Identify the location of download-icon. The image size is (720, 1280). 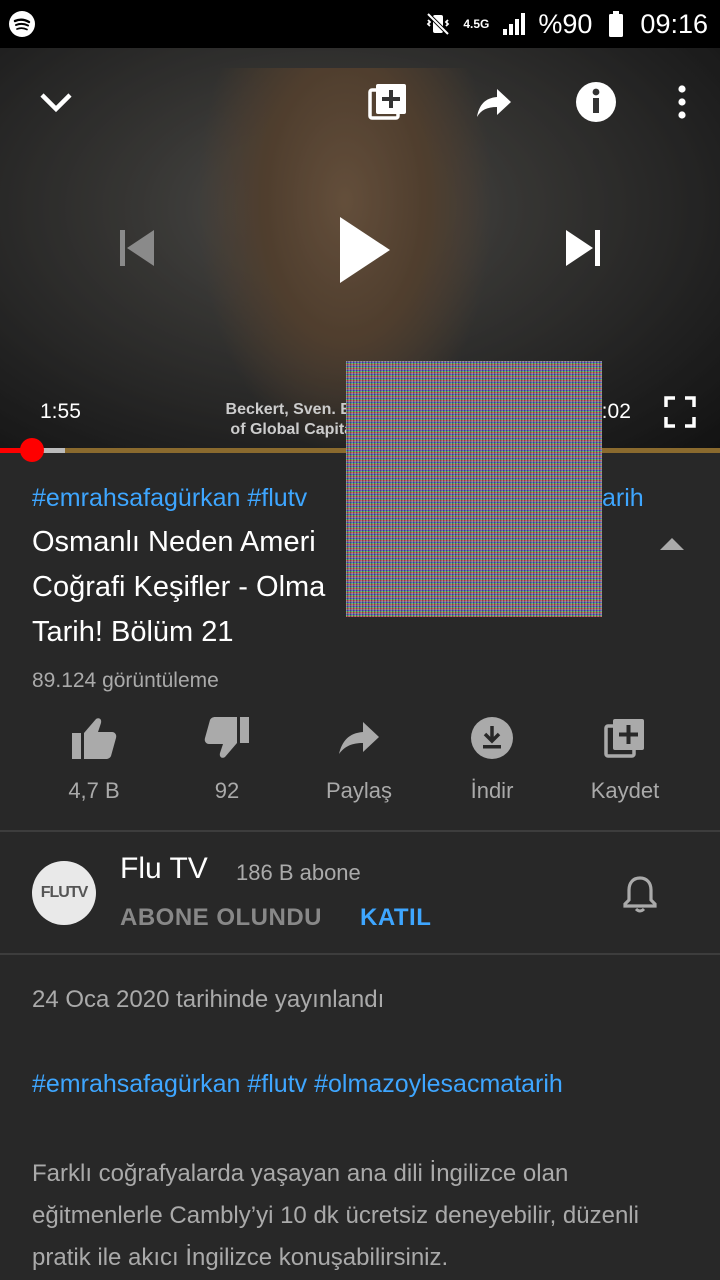
(492, 738).